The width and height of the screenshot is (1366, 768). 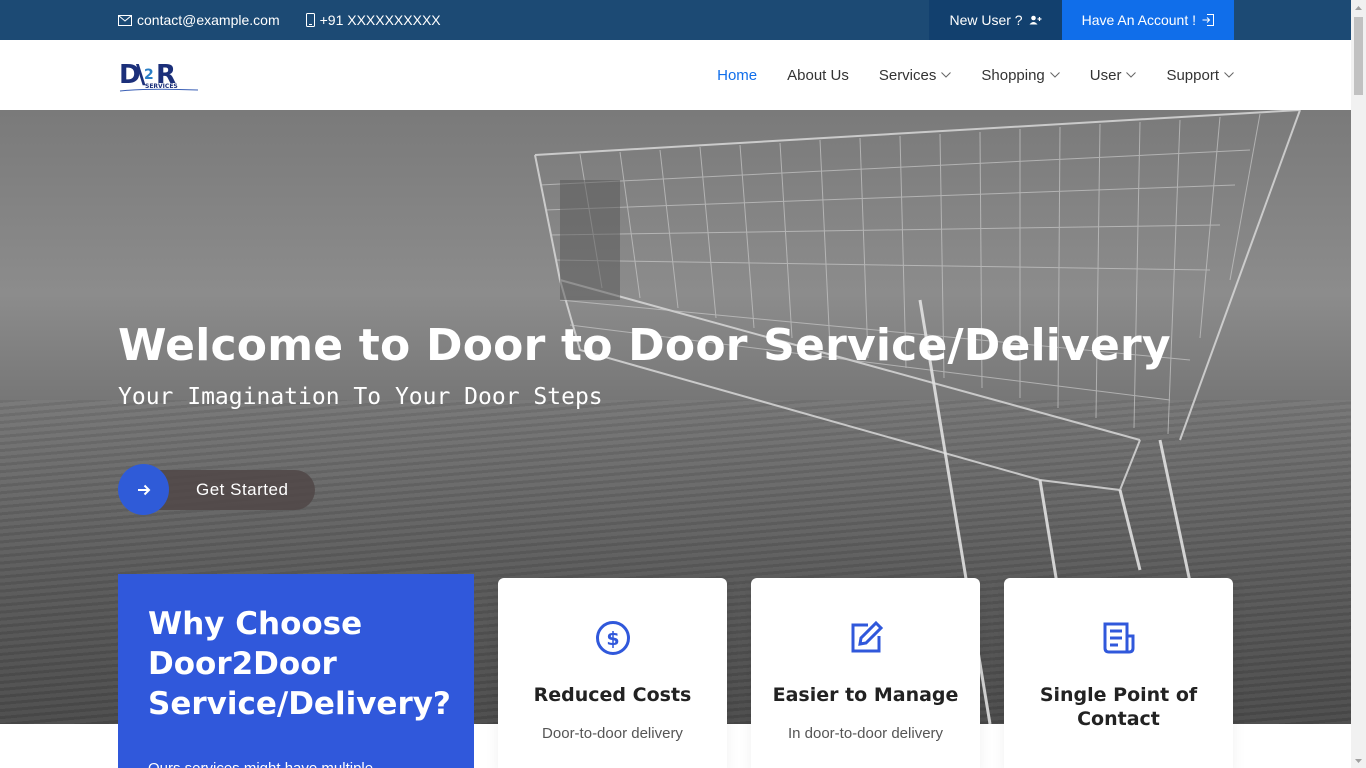 I want to click on get-started-button: Get Started, so click(x=217, y=489).